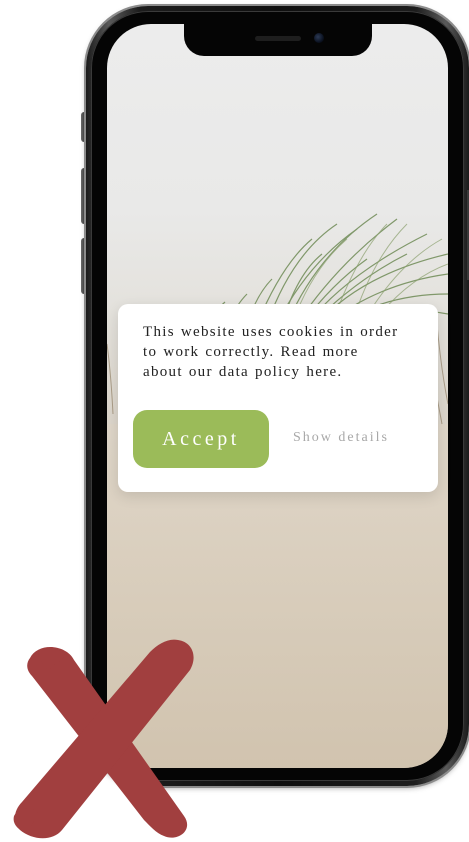 Image resolution: width=469 pixels, height=842 pixels. Describe the element at coordinates (103, 739) in the screenshot. I see `cross-mark-icon` at that location.